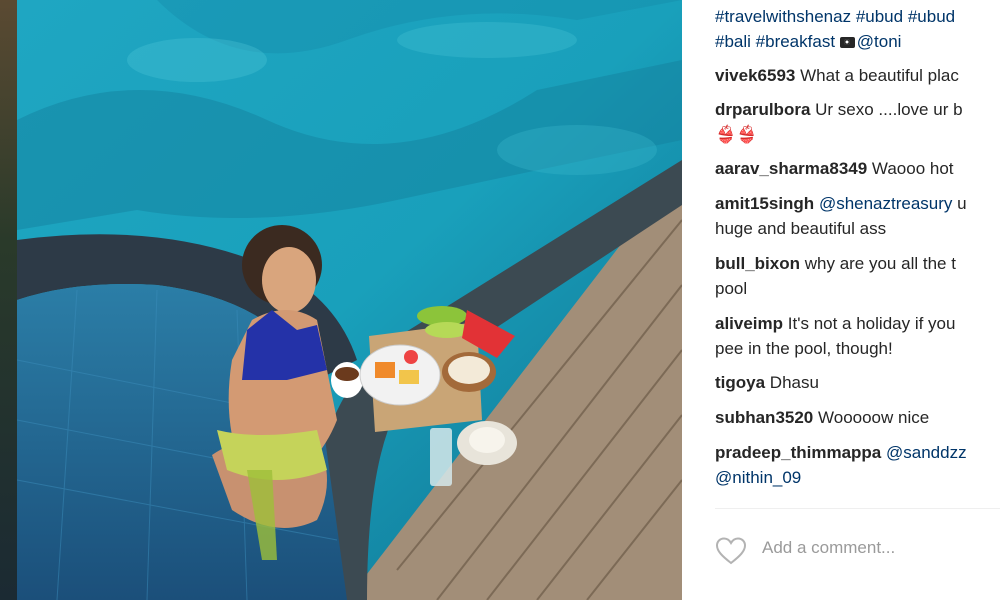 The image size is (1000, 600). I want to click on comment-username: tigoya, so click(740, 382).